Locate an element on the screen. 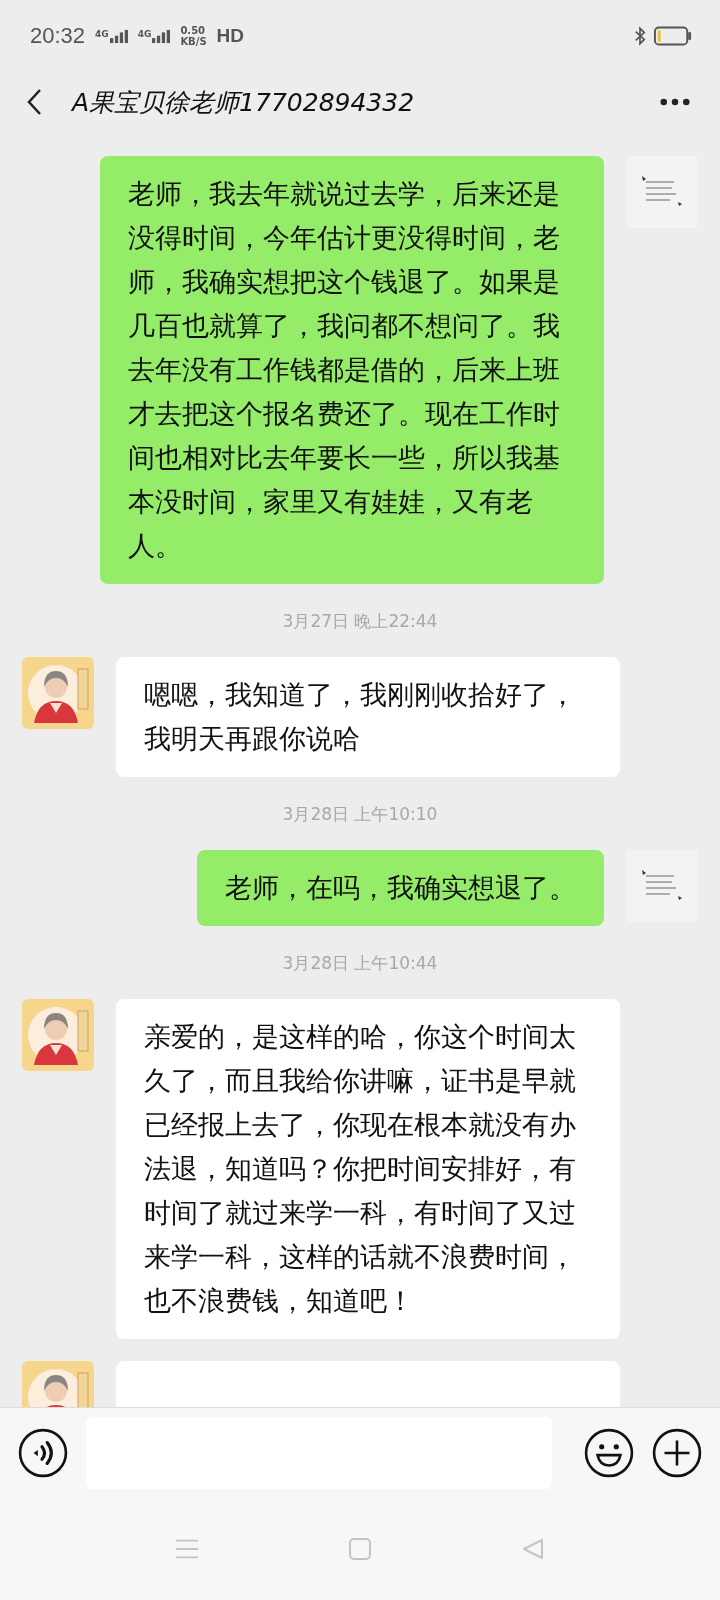 The width and height of the screenshot is (720, 1600). battery-icon is located at coordinates (673, 36).